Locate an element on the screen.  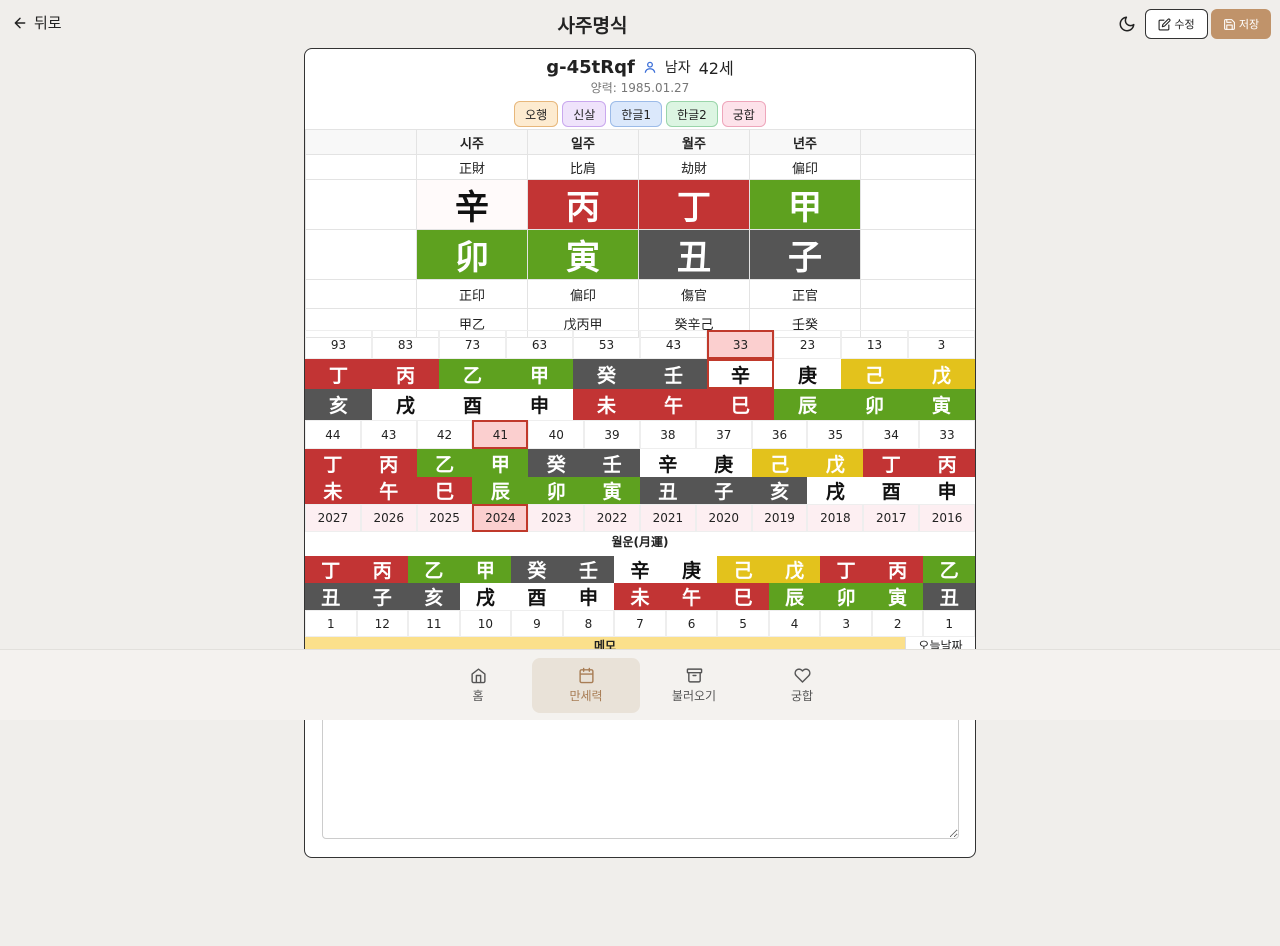
wolun-stem-cell: 甲 is located at coordinates (485, 569).